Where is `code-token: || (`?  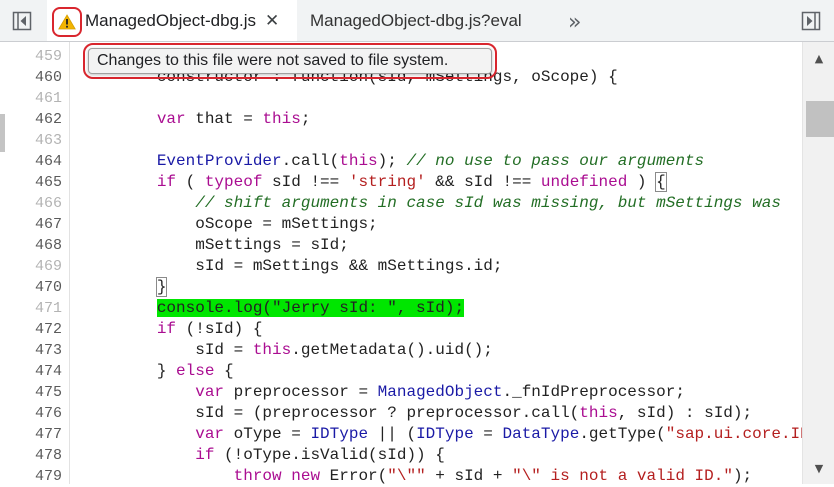 code-token: || ( is located at coordinates (392, 434).